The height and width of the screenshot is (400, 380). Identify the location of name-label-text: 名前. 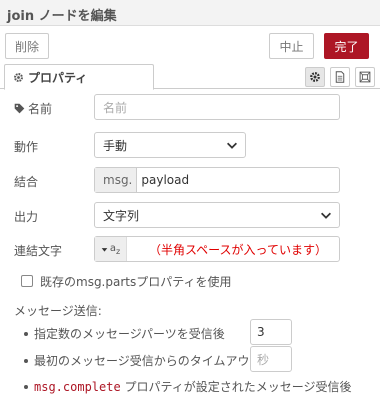
(40, 109).